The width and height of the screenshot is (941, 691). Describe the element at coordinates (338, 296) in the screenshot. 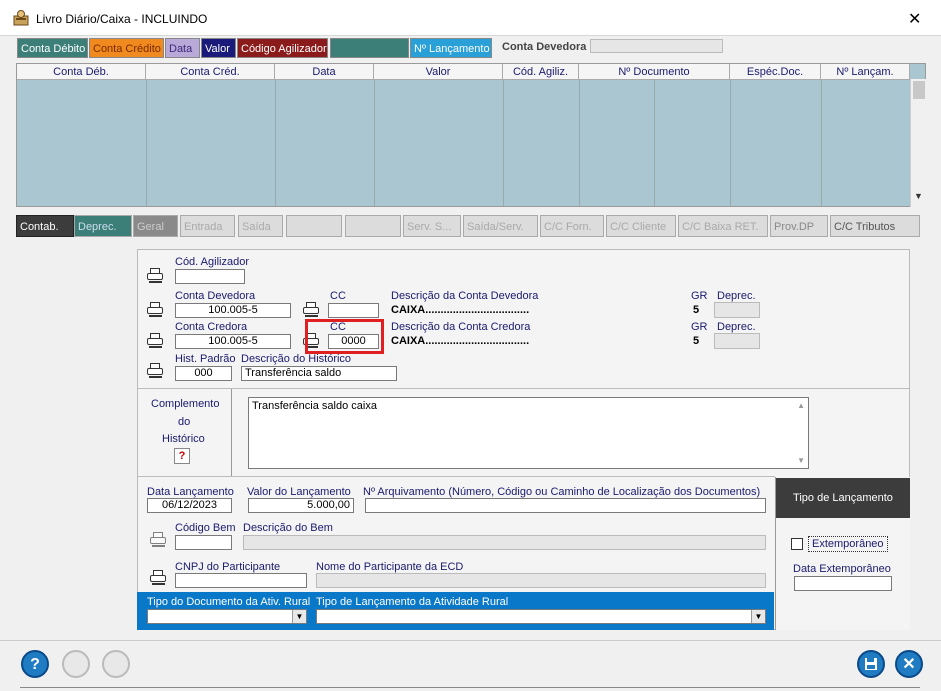

I see `cc-devedora-label: CC` at that location.